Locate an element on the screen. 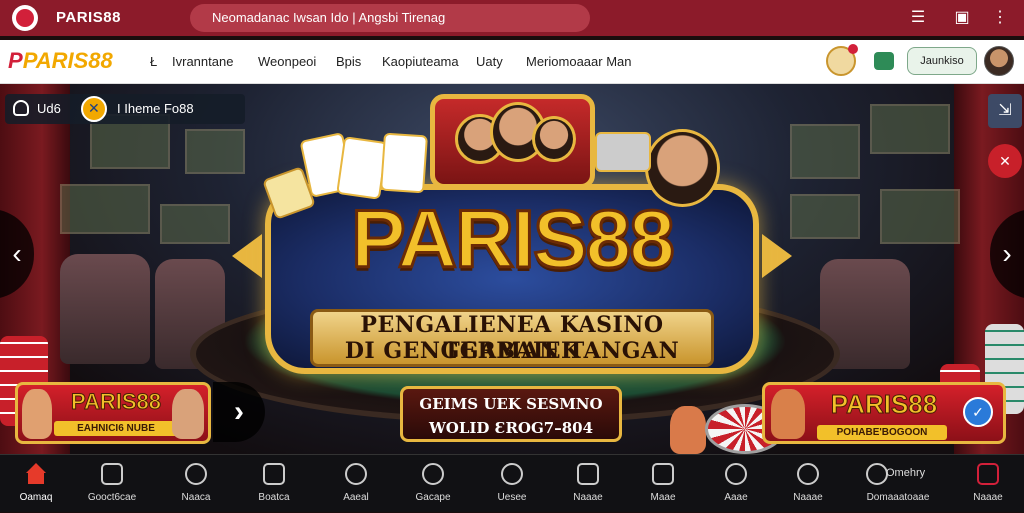 The image size is (1024, 513). play-now-line1: GEIMS UEK SESMNO is located at coordinates (511, 404).